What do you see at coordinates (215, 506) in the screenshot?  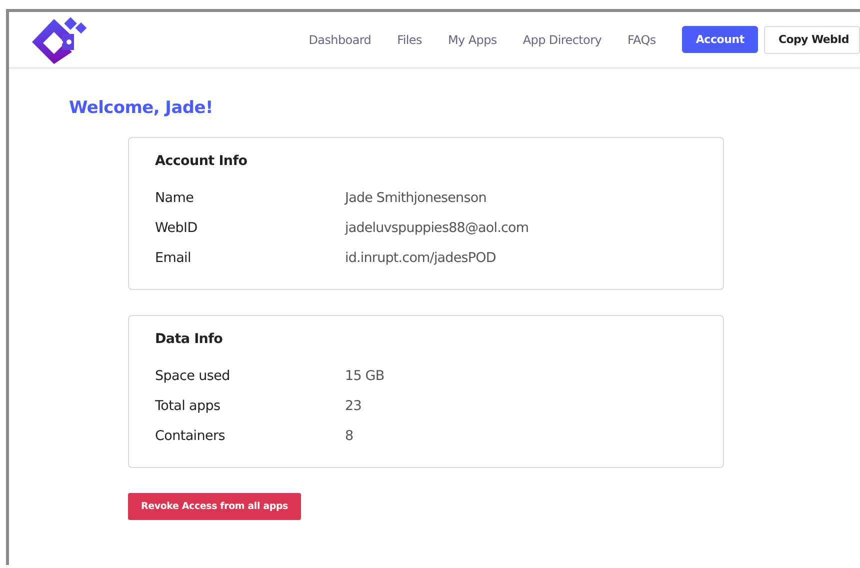 I see `revoke-access-button: Revoke Access from all apps` at bounding box center [215, 506].